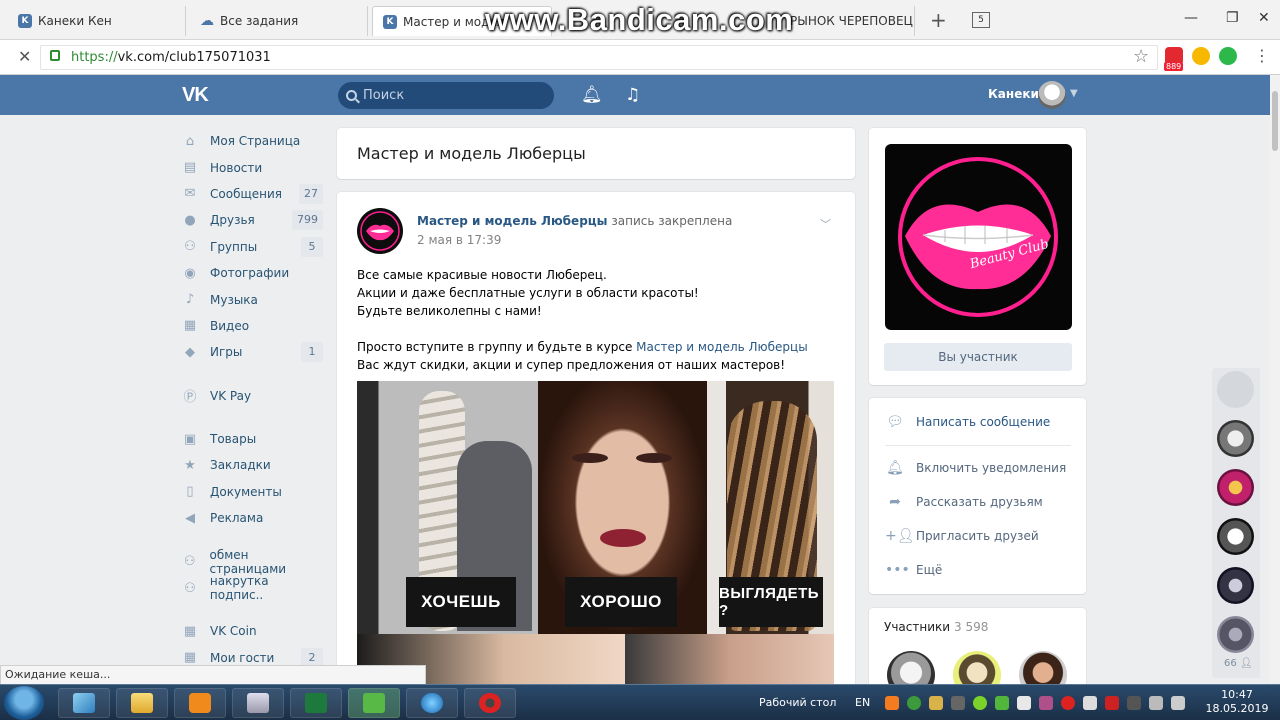  I want to click on browser-tab-kaneki: K Канеки Кен, so click(97, 21).